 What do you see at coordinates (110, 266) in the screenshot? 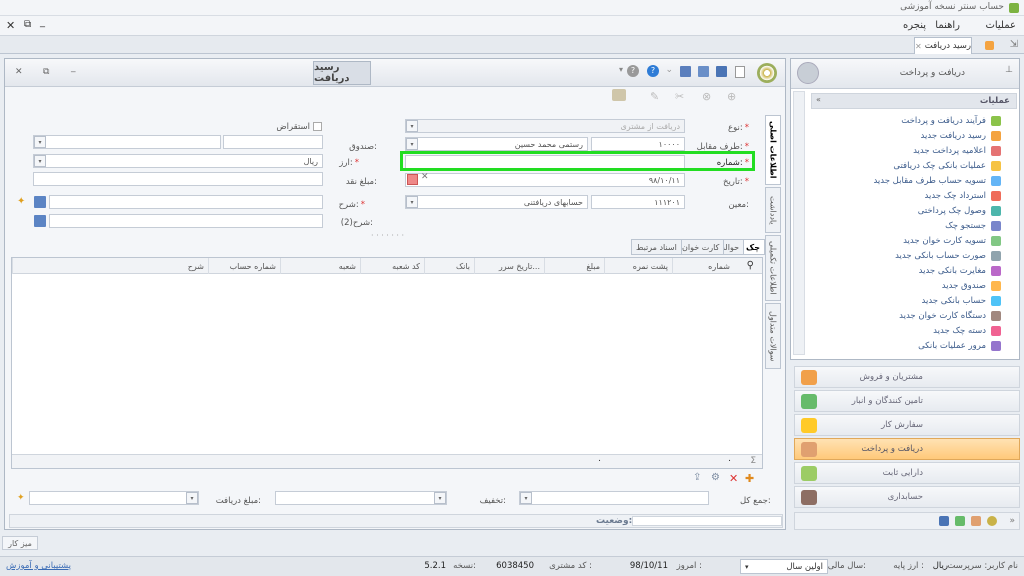
I see `col-description: شرح` at bounding box center [110, 266].